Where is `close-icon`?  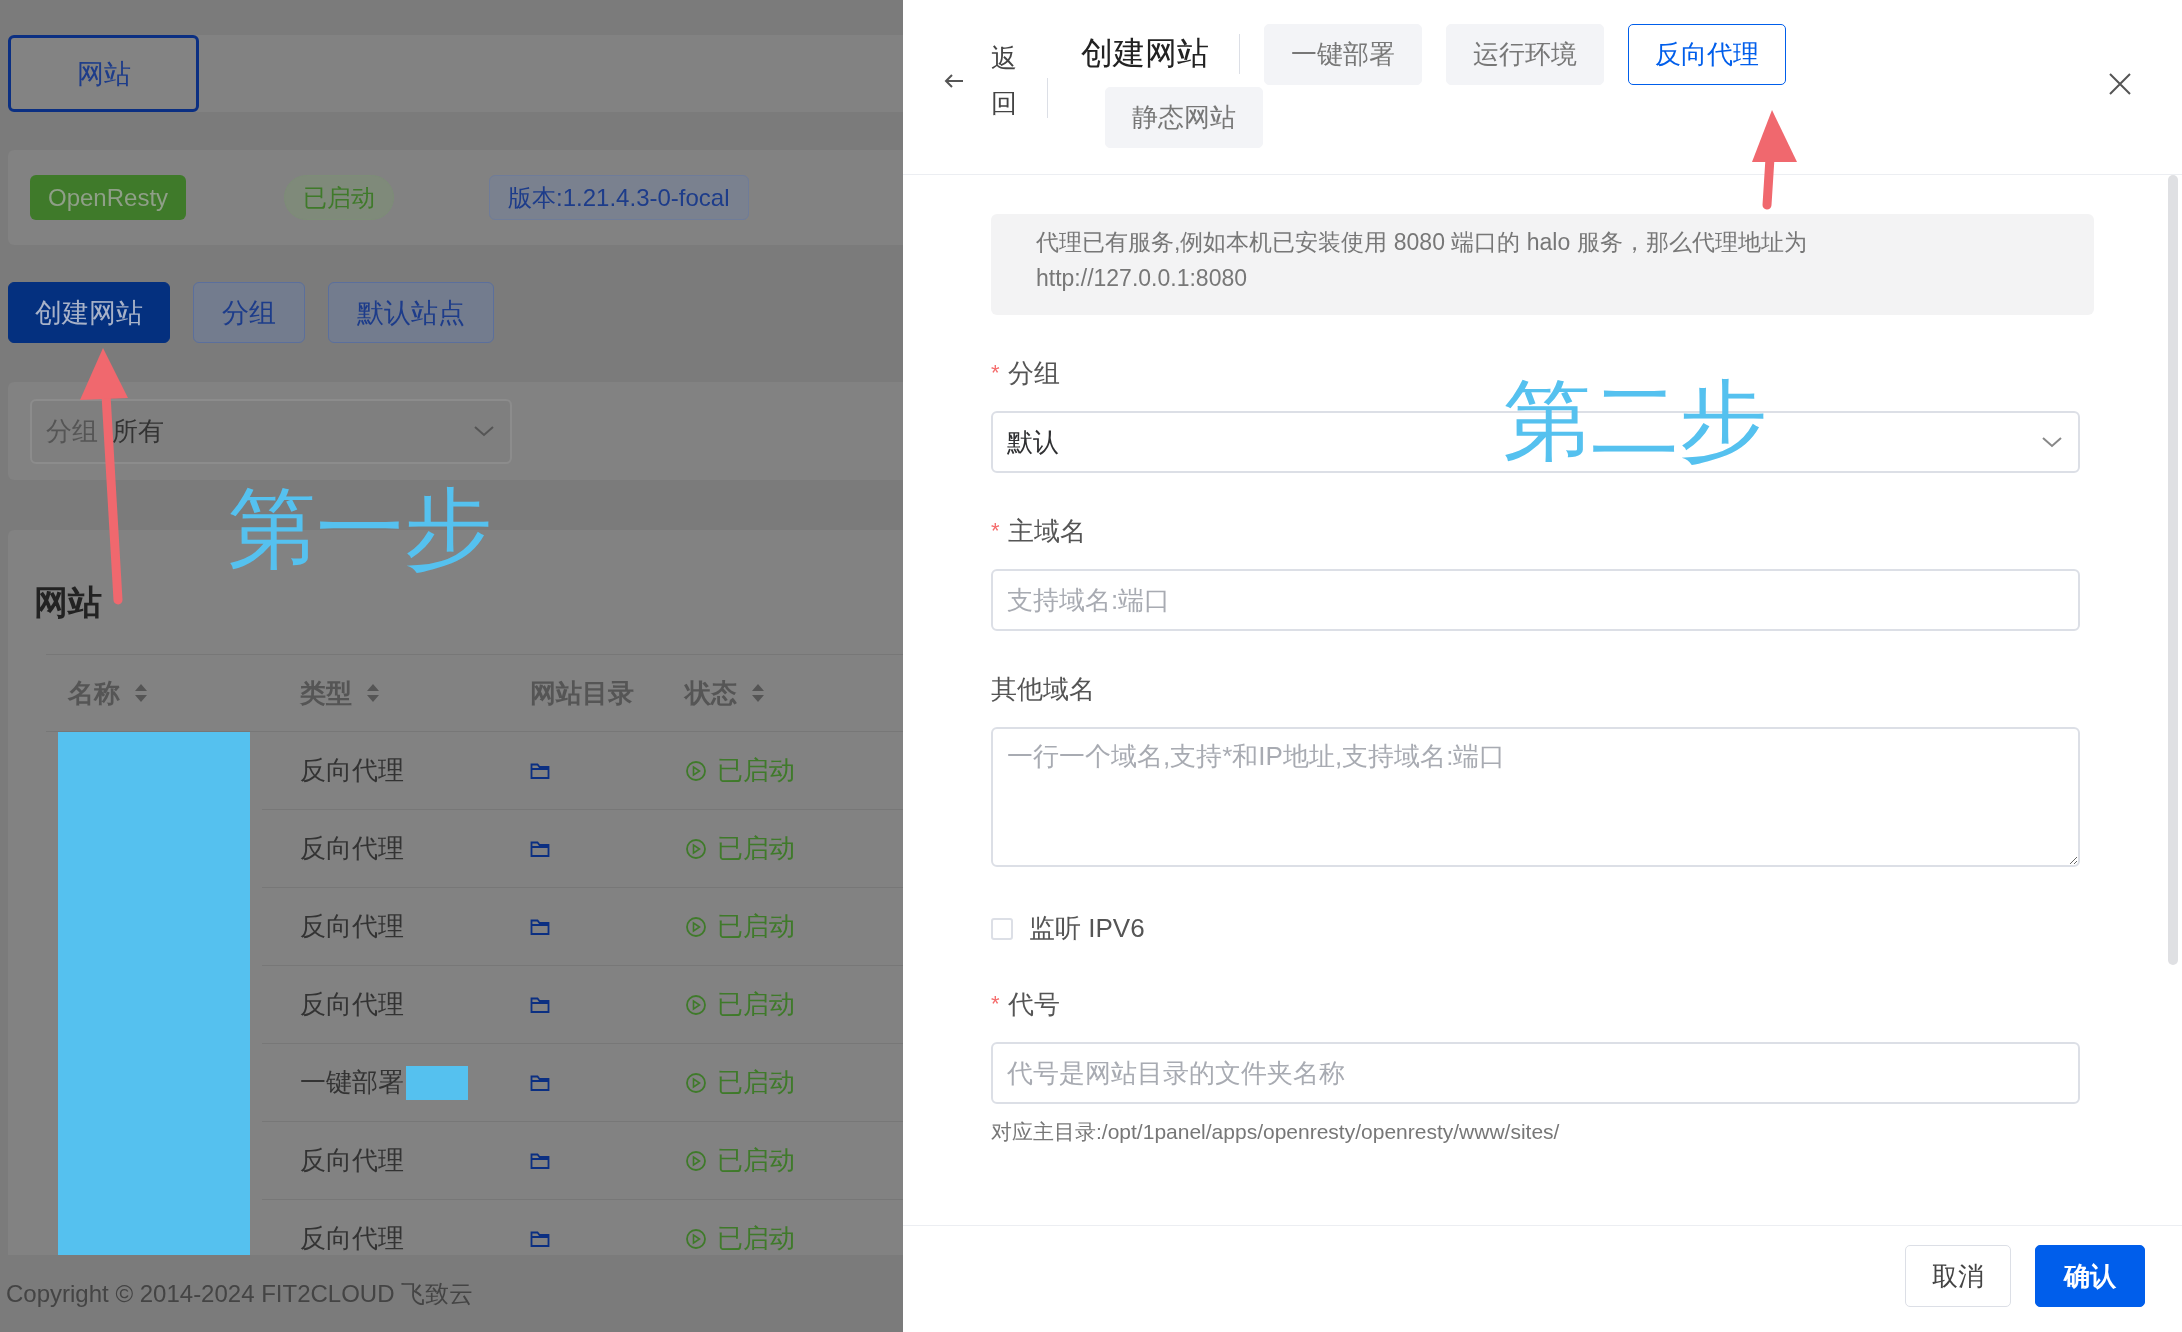 close-icon is located at coordinates (2120, 84).